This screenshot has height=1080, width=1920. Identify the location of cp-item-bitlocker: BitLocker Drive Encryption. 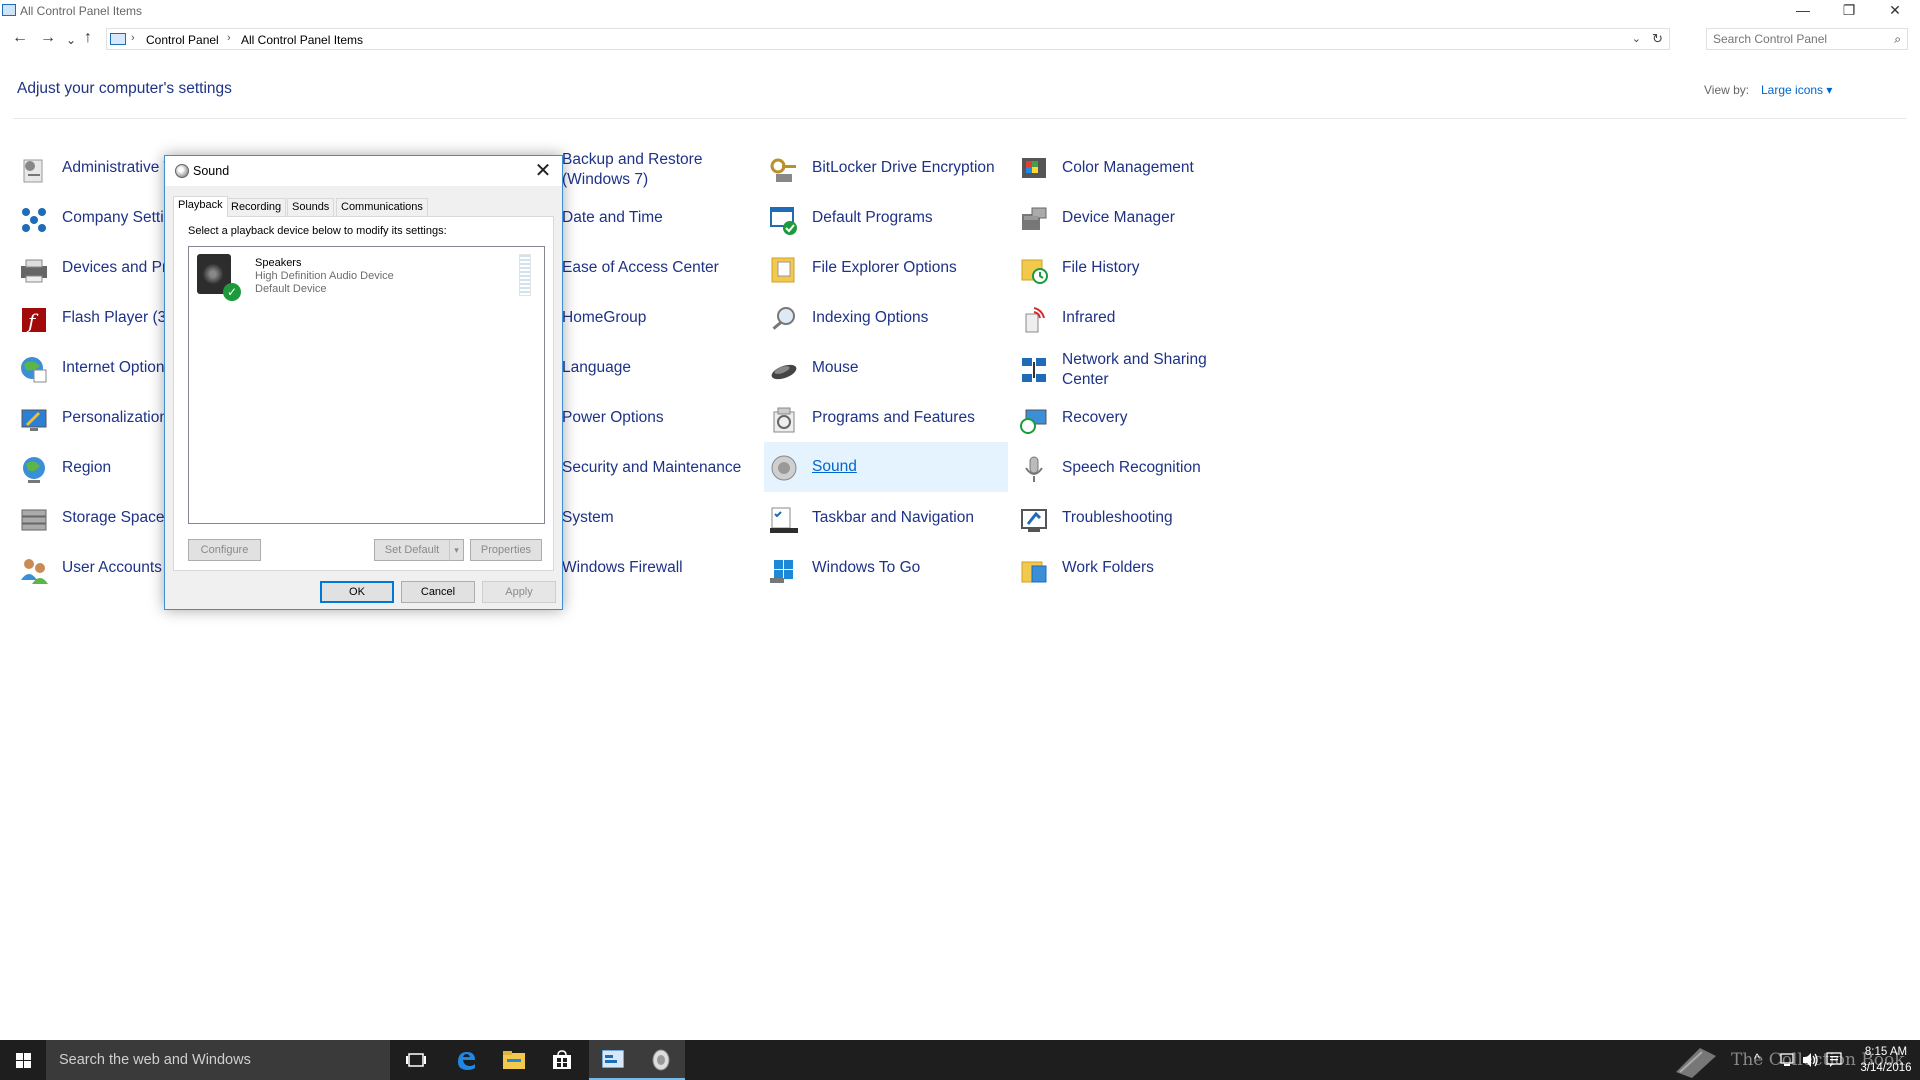
(888, 168).